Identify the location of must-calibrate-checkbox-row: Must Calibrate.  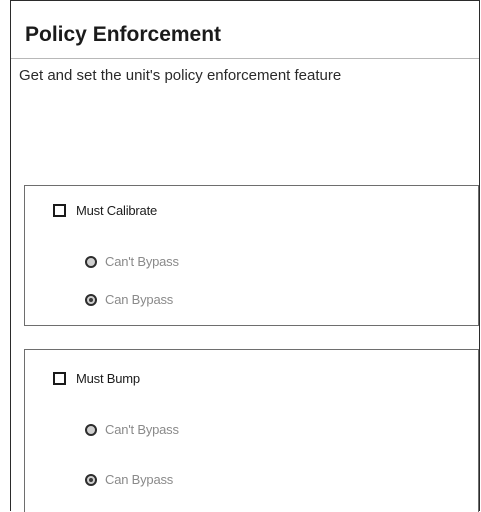
(105, 210).